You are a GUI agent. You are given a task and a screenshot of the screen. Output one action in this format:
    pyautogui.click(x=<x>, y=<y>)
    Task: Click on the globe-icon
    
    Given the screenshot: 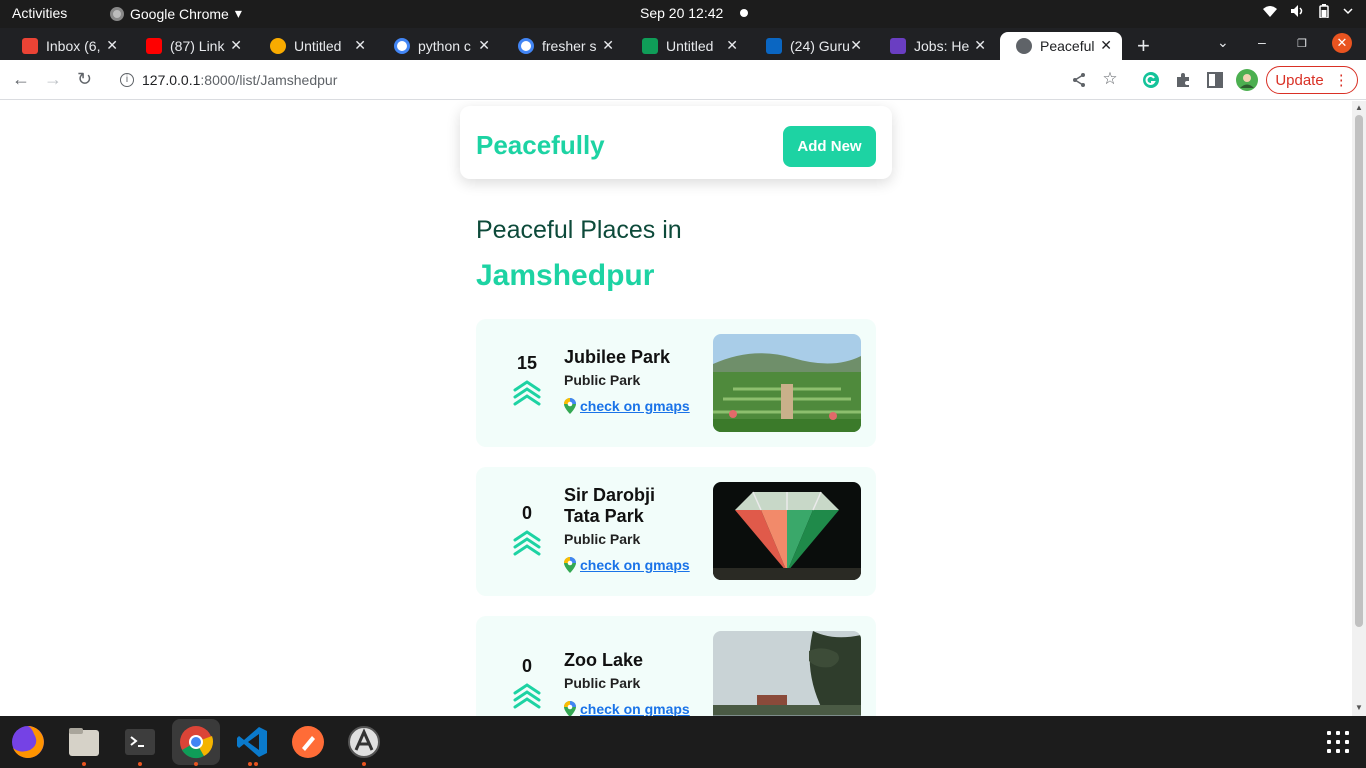 What is the action you would take?
    pyautogui.click(x=1024, y=46)
    